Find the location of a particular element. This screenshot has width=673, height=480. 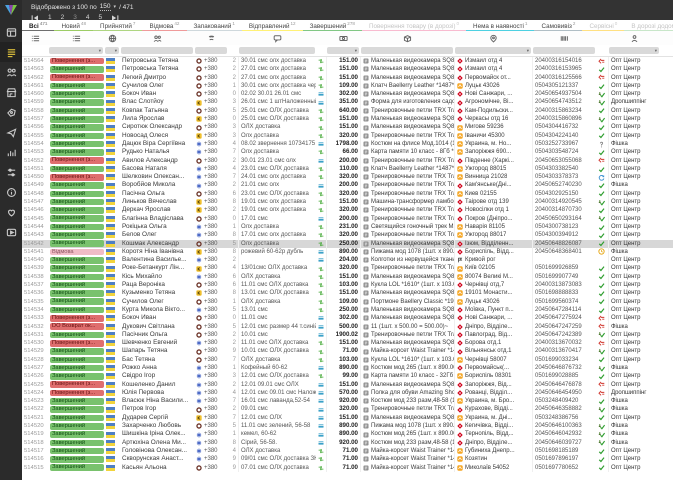

header-client-column is located at coordinates (157, 38).